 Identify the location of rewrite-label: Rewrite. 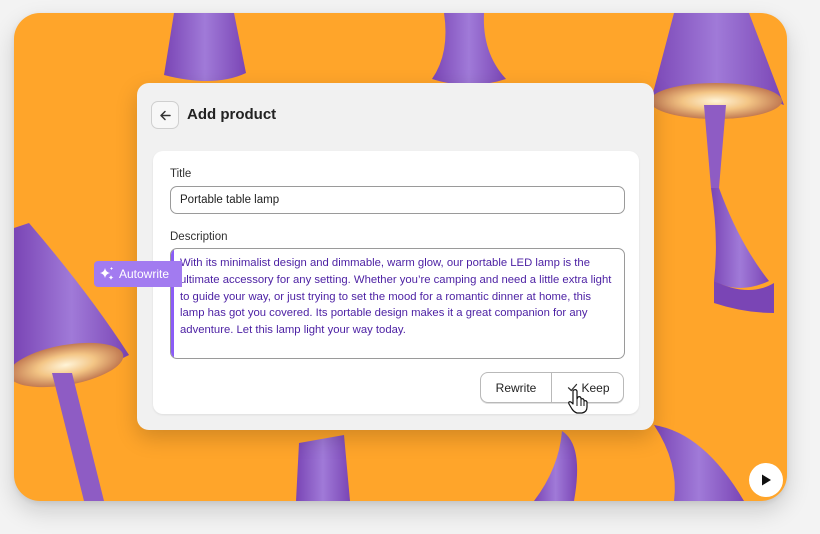
(516, 387).